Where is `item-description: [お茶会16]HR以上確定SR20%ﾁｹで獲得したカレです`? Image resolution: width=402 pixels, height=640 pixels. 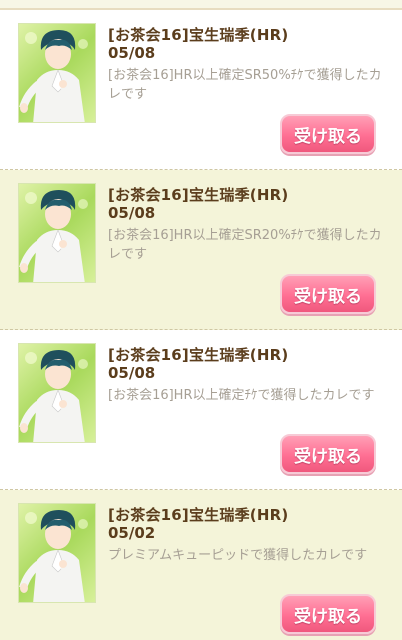 item-description: [お茶会16]HR以上確定SR20%ﾁｹで獲得したカレです is located at coordinates (245, 245).